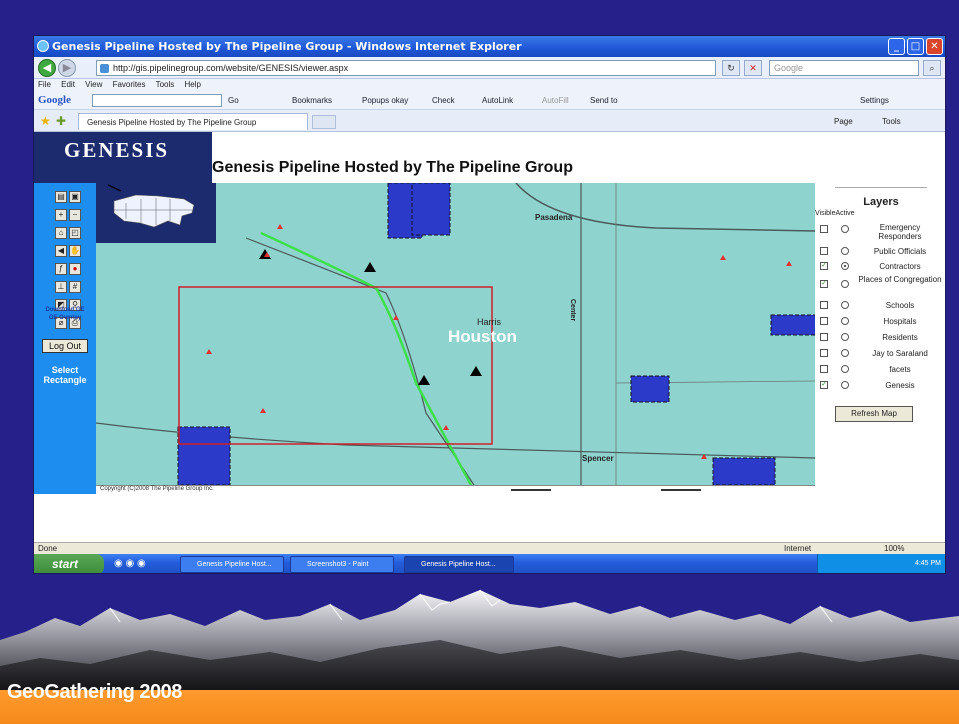 The image size is (959, 724). I want to click on menu-tools: Tools, so click(165, 84).